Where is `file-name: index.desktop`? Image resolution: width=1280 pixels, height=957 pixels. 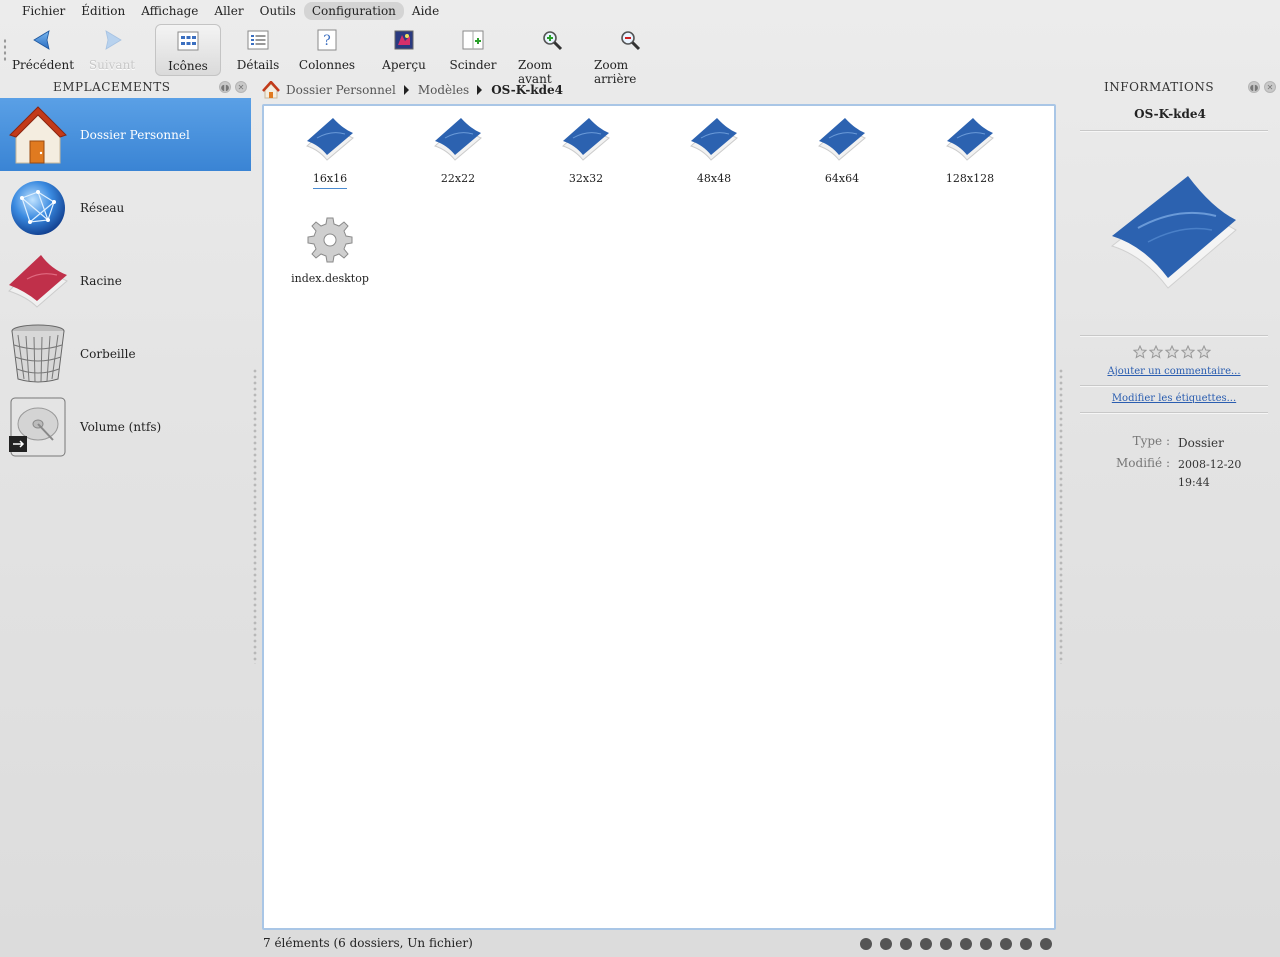 file-name: index.desktop is located at coordinates (330, 278).